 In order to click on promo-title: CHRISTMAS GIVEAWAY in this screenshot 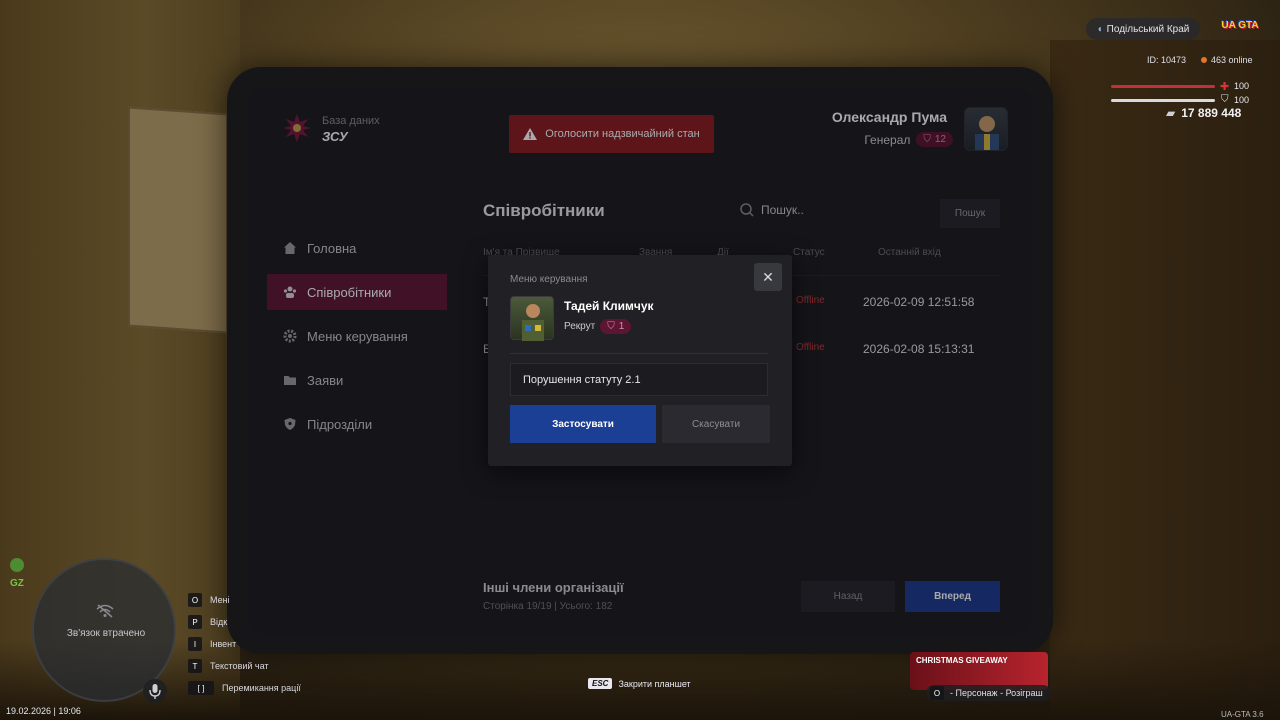, I will do `click(962, 660)`.